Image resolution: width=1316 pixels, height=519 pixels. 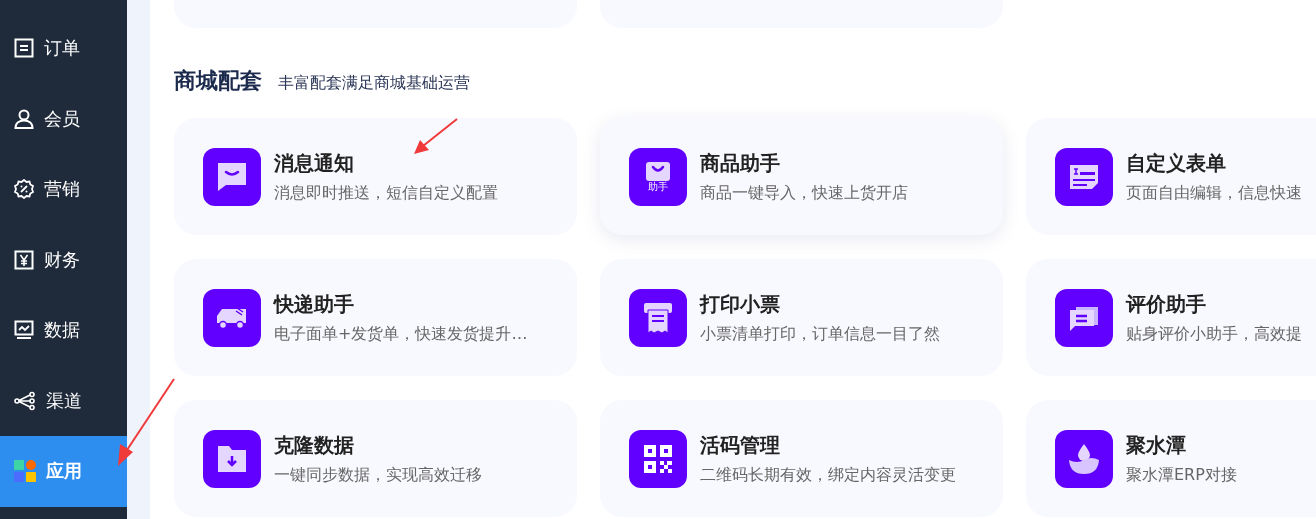 What do you see at coordinates (314, 163) in the screenshot?
I see `card-title: 消息通知` at bounding box center [314, 163].